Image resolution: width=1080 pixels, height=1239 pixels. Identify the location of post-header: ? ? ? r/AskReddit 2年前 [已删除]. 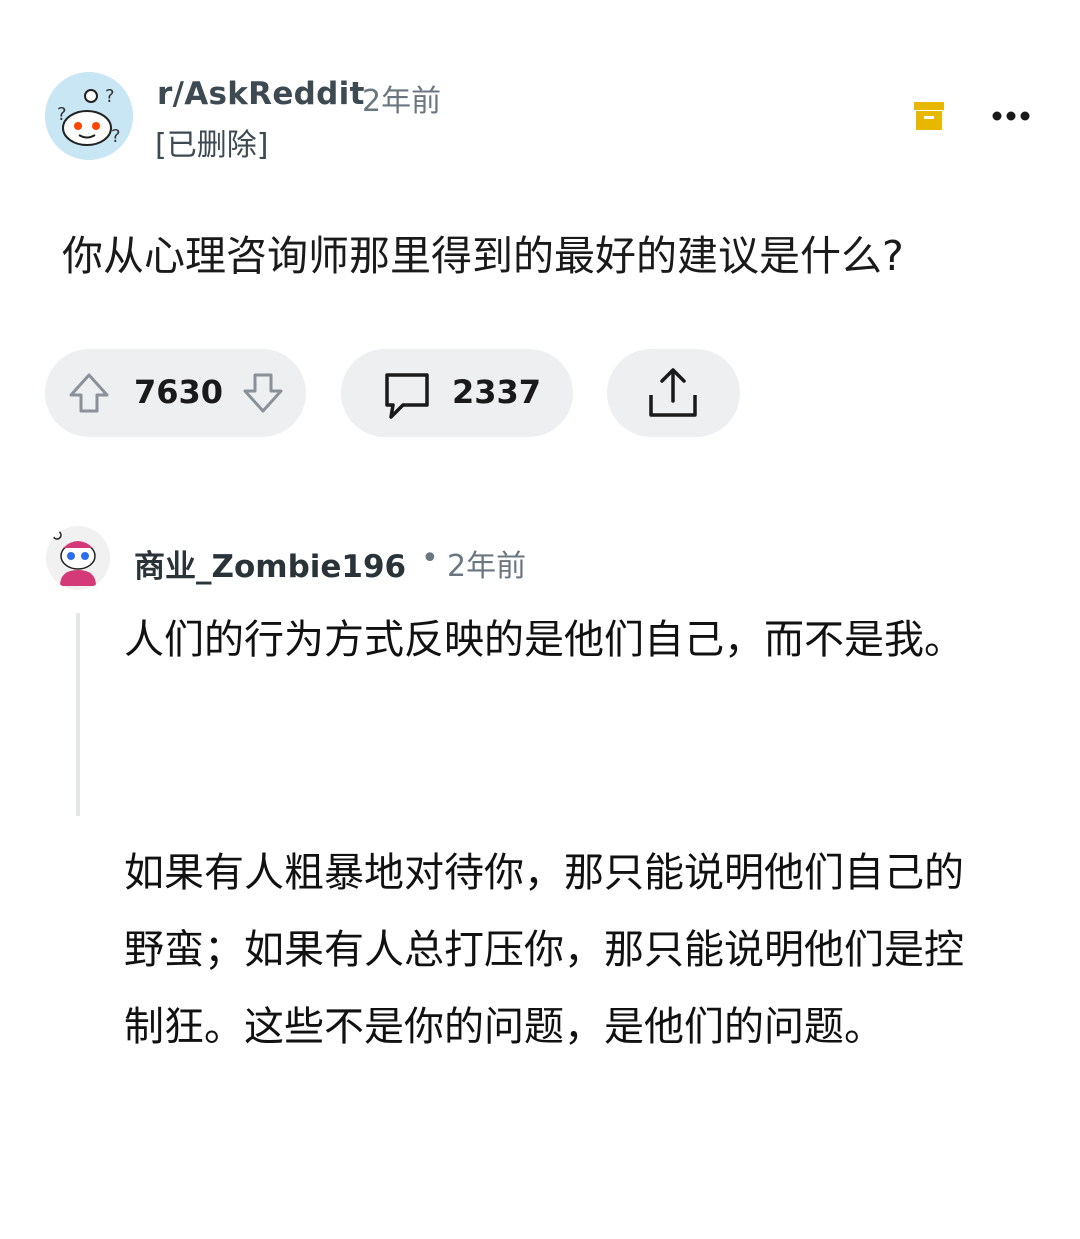
(540, 116).